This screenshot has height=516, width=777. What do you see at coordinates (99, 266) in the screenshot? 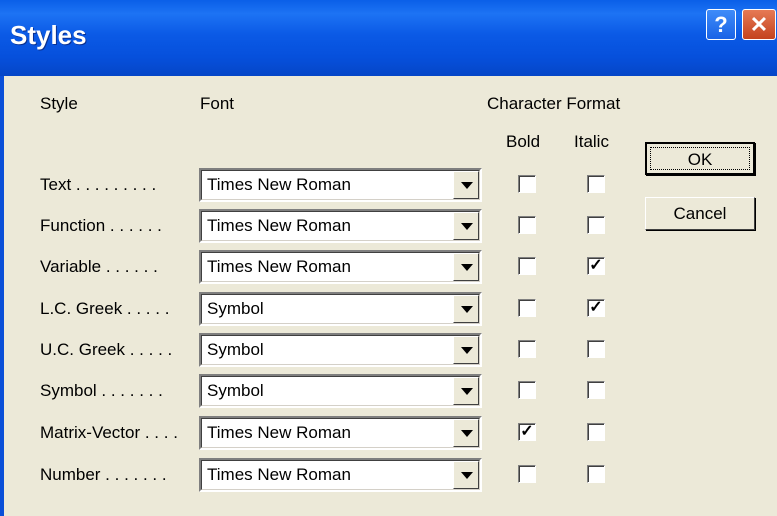
I see `style-label: Variable . . . . . .` at bounding box center [99, 266].